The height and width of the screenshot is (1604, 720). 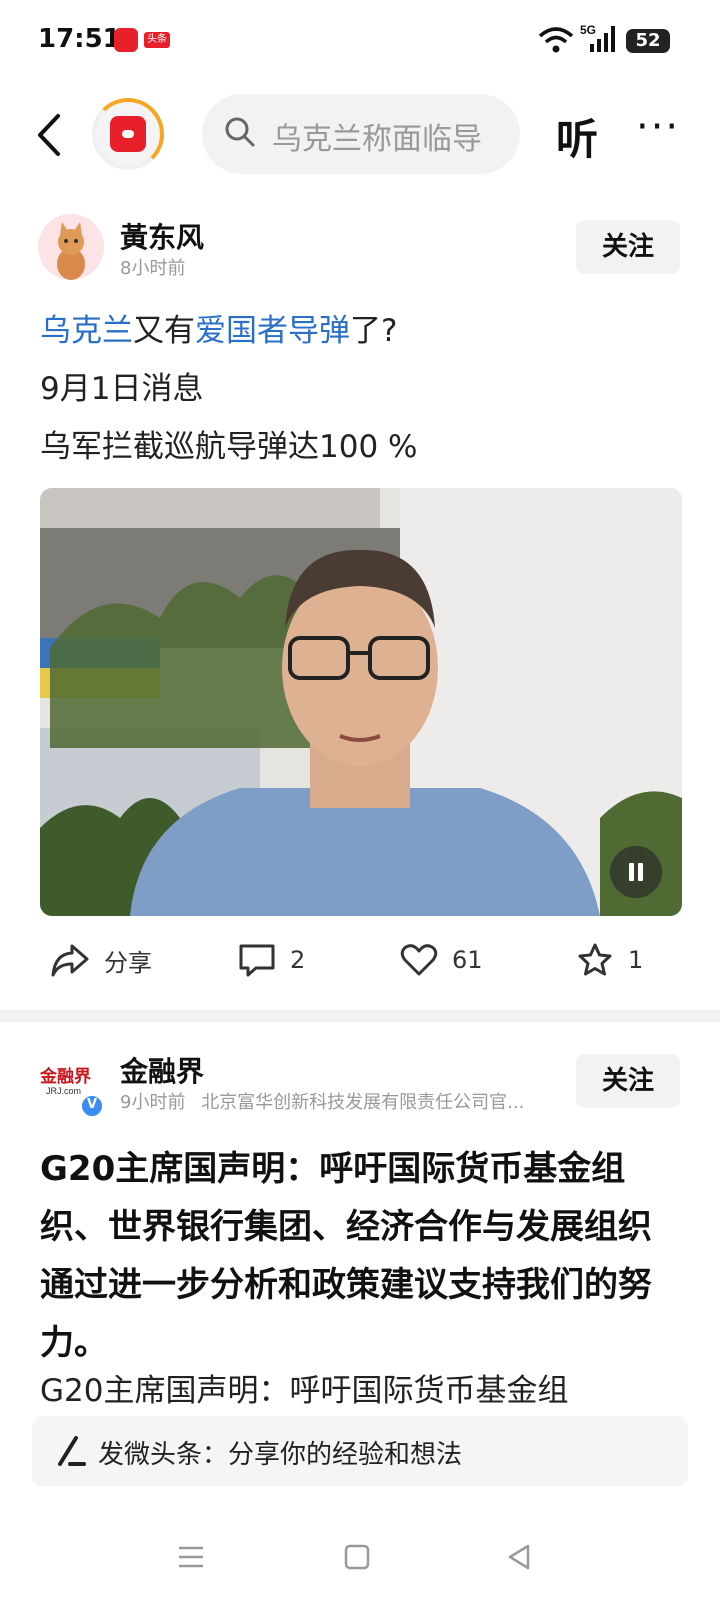 What do you see at coordinates (128, 962) in the screenshot?
I see `share-label: 分享` at bounding box center [128, 962].